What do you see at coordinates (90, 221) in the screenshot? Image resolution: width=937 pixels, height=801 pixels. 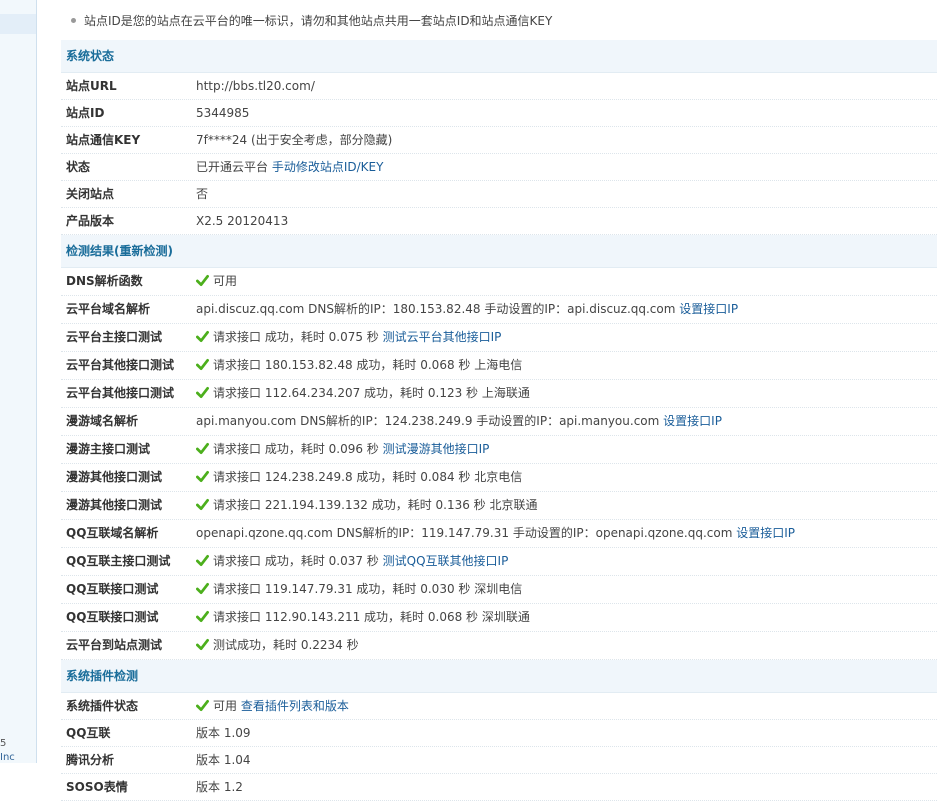 I see `label-product-version: 产品版本` at bounding box center [90, 221].